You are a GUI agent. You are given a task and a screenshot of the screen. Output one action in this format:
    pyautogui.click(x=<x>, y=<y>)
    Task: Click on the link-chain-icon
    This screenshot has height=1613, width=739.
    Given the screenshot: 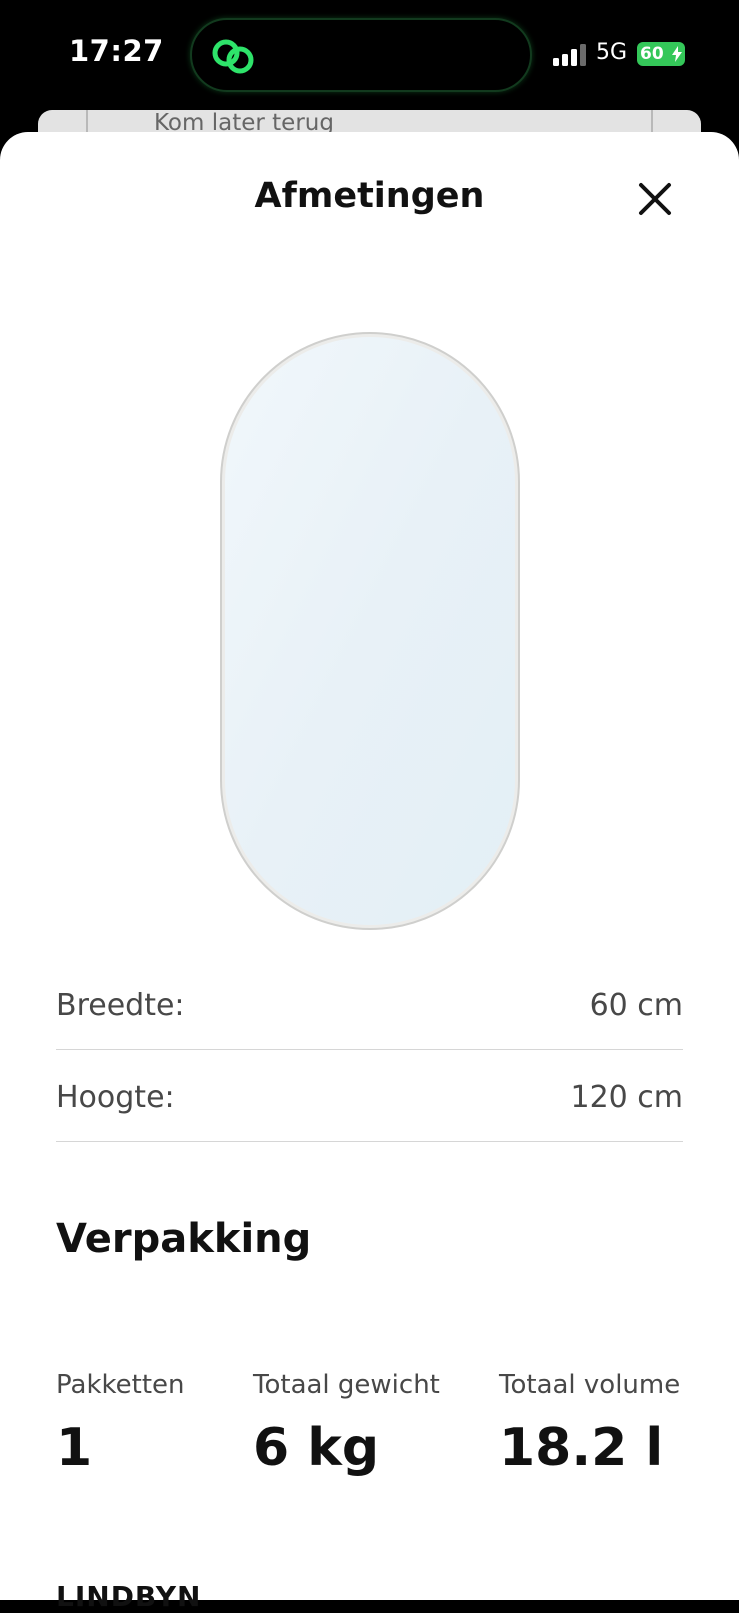 What is the action you would take?
    pyautogui.click(x=233, y=56)
    